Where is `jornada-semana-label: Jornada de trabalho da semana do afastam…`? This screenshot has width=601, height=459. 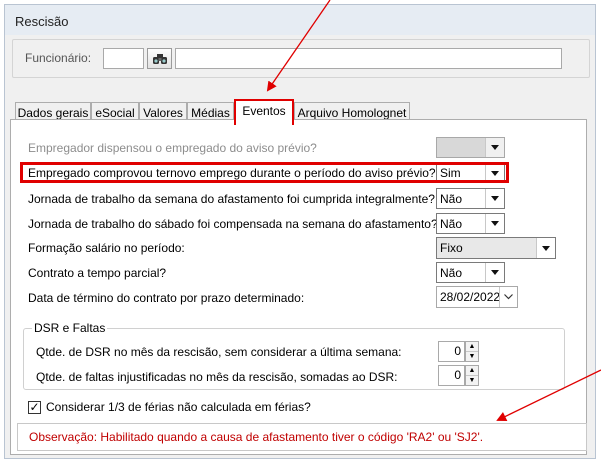
jornada-semana-label: Jornada de trabalho da semana do afastam… is located at coordinates (231, 199).